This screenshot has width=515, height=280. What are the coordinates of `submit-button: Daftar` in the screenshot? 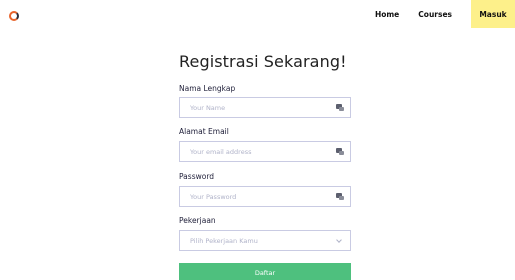 It's located at (265, 271).